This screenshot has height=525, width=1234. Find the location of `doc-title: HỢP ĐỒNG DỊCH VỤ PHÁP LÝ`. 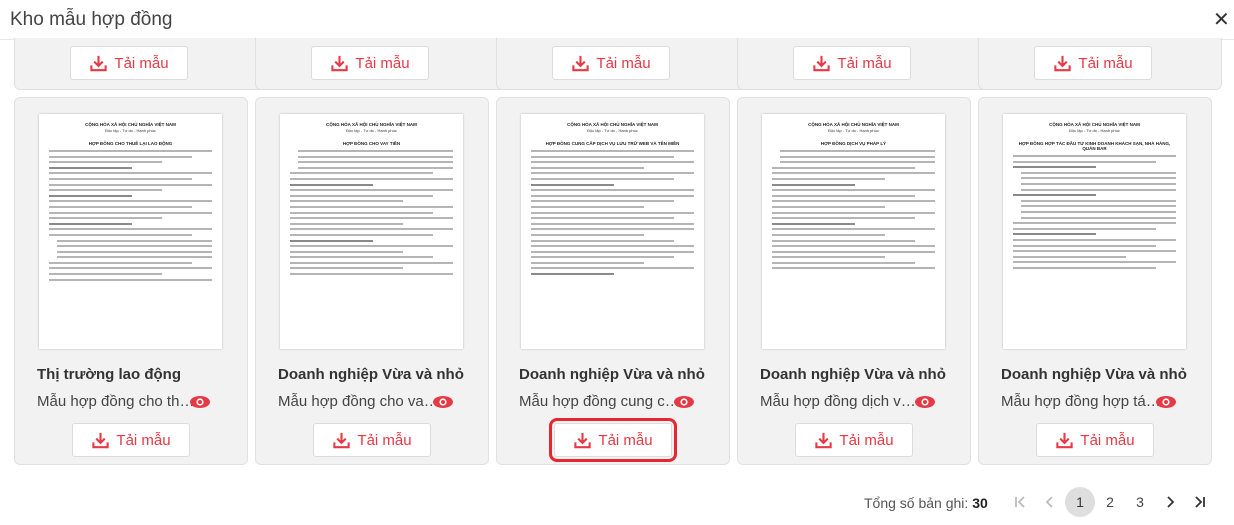

doc-title: HỢP ĐỒNG DỊCH VỤ PHÁP LÝ is located at coordinates (853, 143).